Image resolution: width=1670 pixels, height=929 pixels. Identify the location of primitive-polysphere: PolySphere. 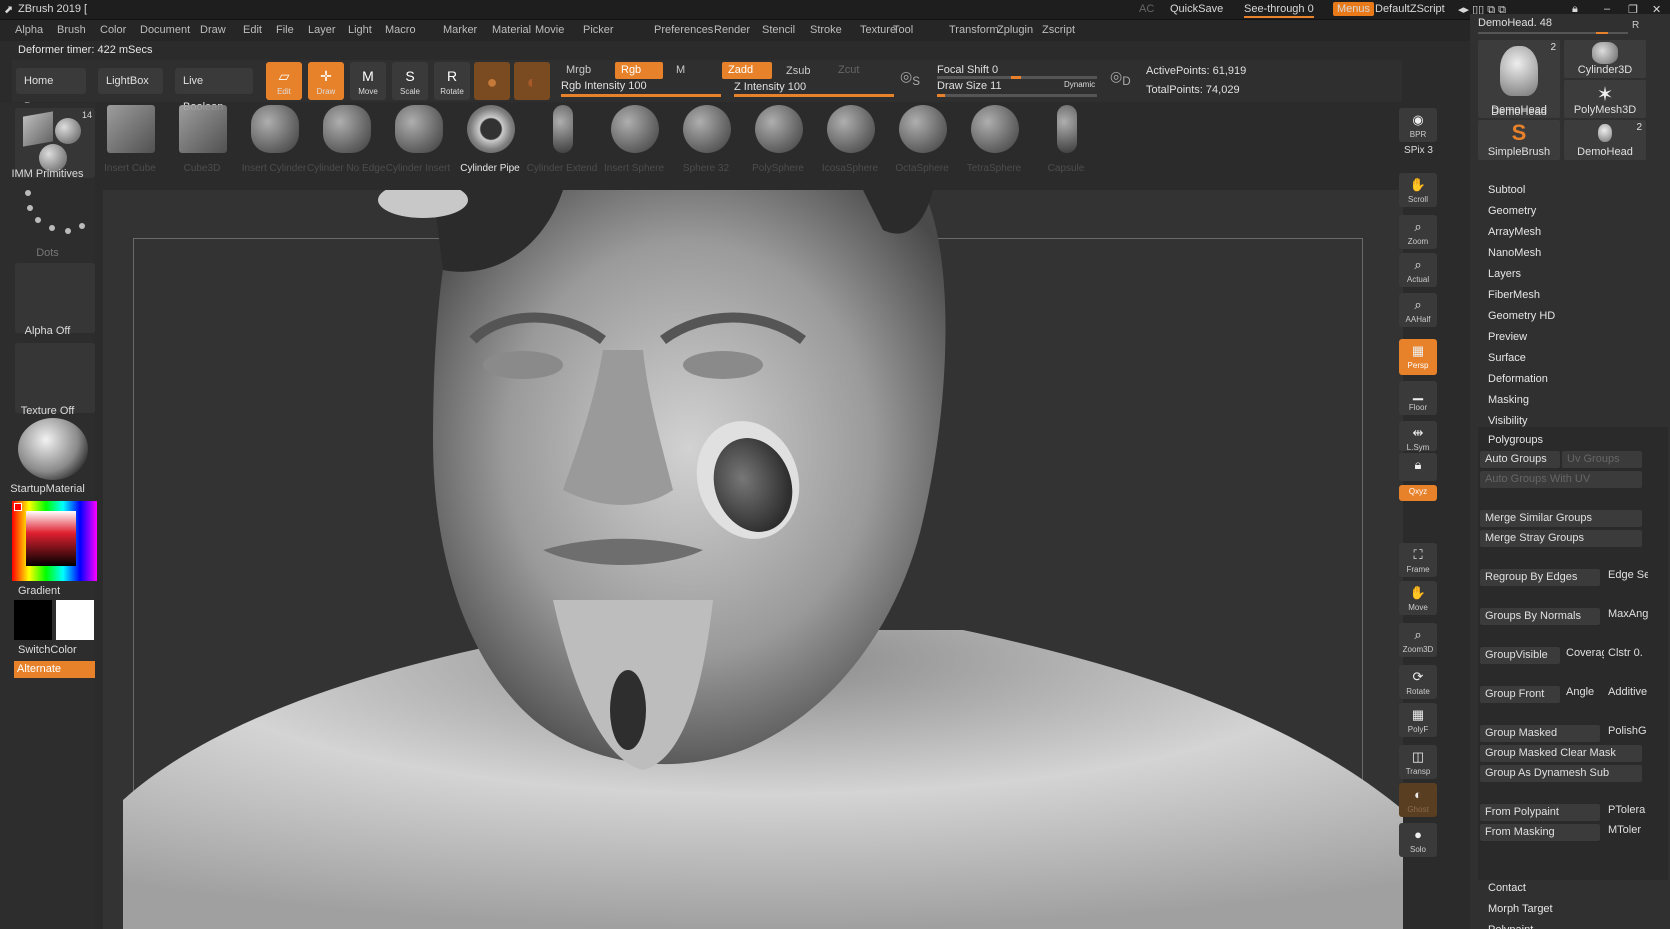
(778, 143).